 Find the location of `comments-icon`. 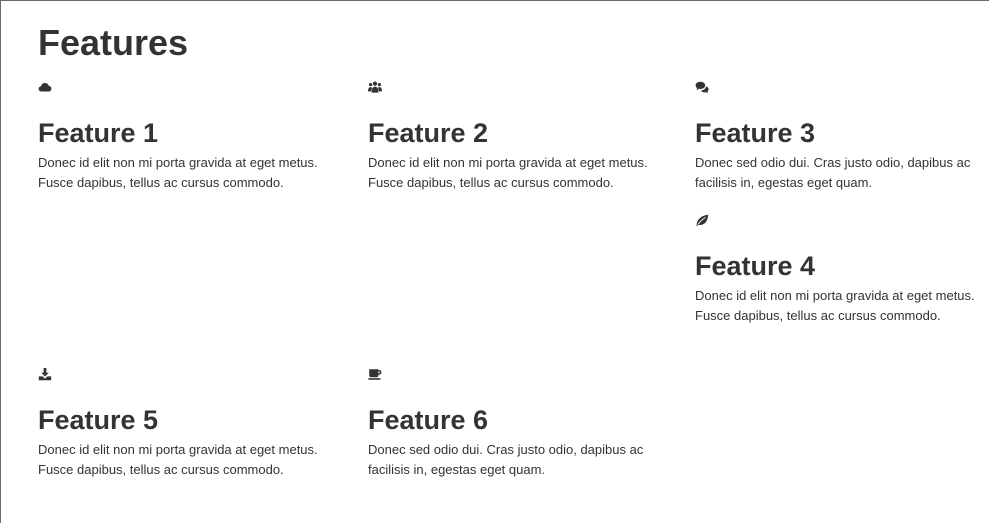

comments-icon is located at coordinates (702, 87).